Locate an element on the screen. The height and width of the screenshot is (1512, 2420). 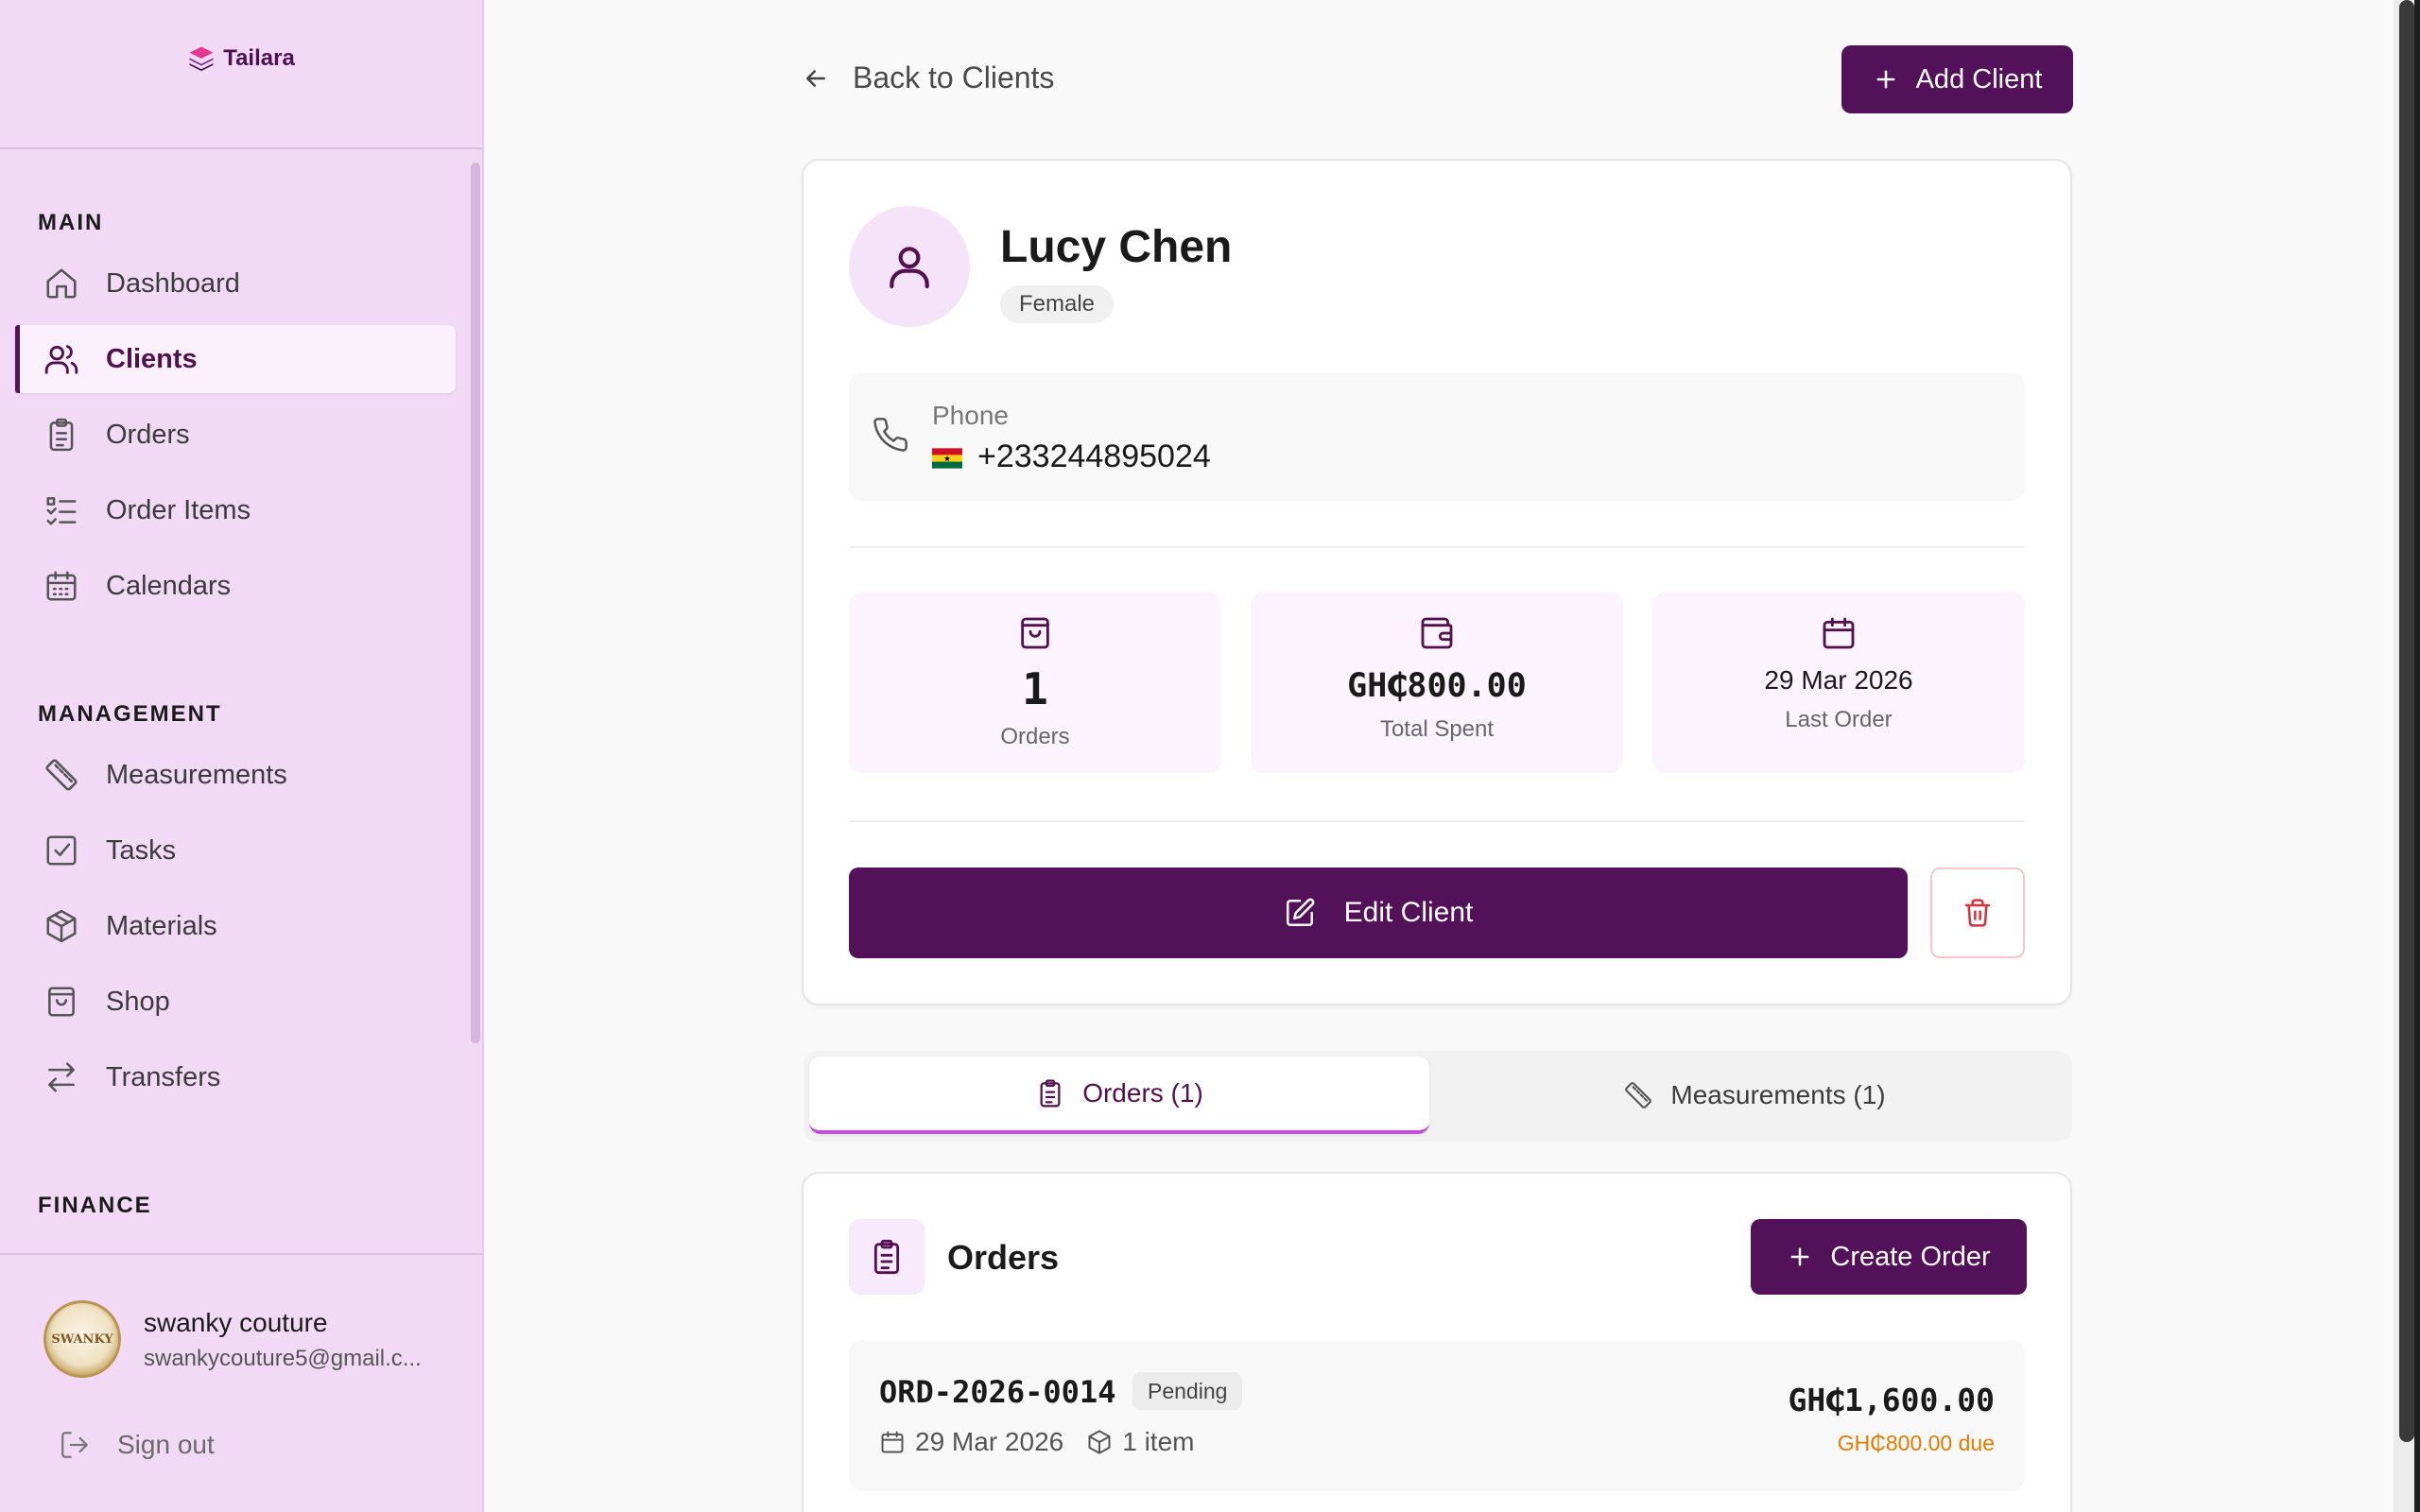
create-order-button: Create Order is located at coordinates (1889, 1257).